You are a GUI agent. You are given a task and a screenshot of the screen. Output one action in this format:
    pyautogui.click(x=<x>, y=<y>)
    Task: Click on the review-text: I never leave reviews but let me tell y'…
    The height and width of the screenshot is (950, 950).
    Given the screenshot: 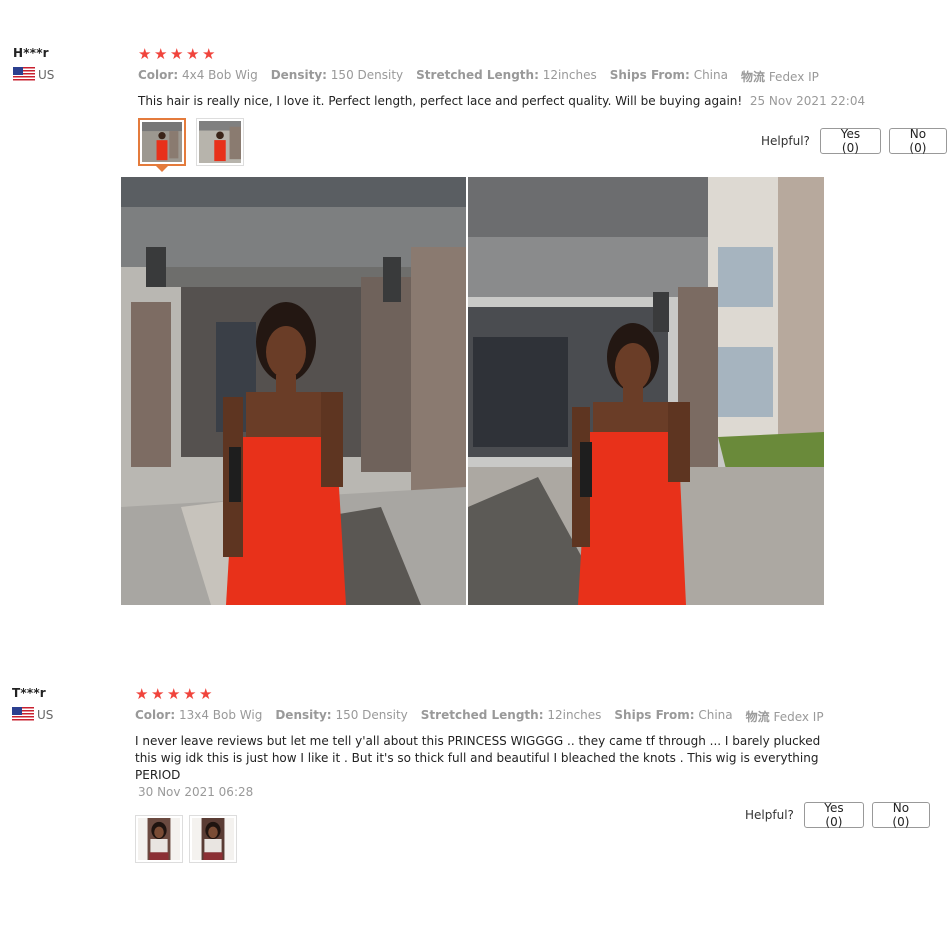 What is the action you would take?
    pyautogui.click(x=480, y=767)
    